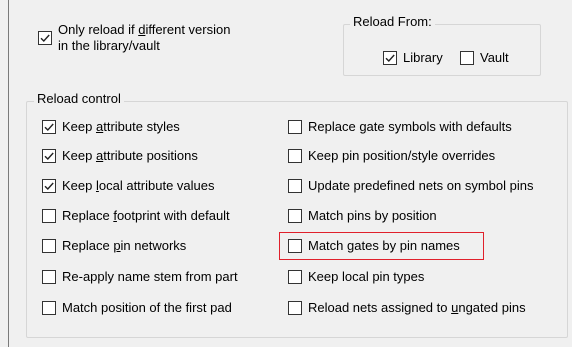 The image size is (572, 347). What do you see at coordinates (421, 185) in the screenshot?
I see `option-label: Update predefined nets on symbol pins` at bounding box center [421, 185].